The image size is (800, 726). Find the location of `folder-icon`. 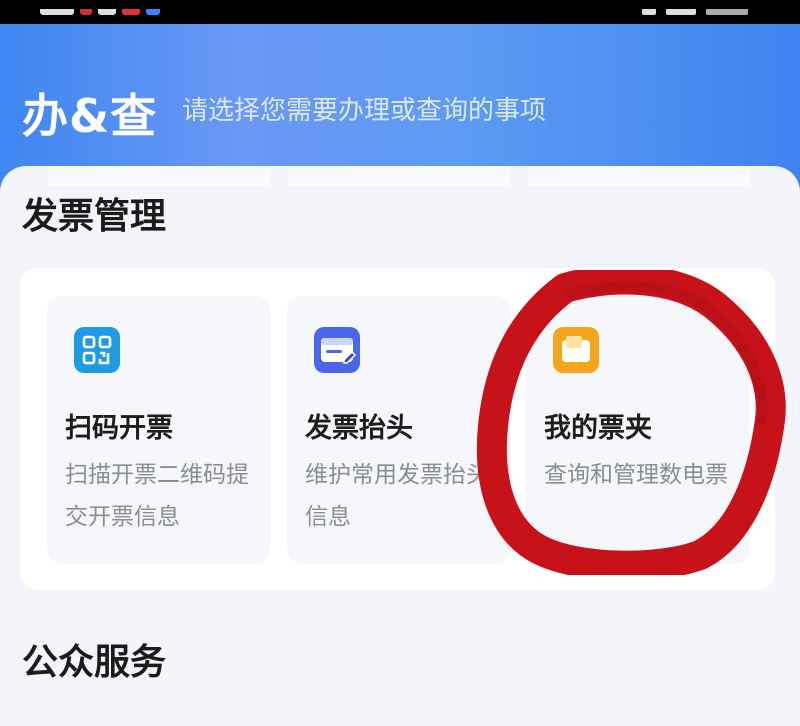

folder-icon is located at coordinates (576, 350).